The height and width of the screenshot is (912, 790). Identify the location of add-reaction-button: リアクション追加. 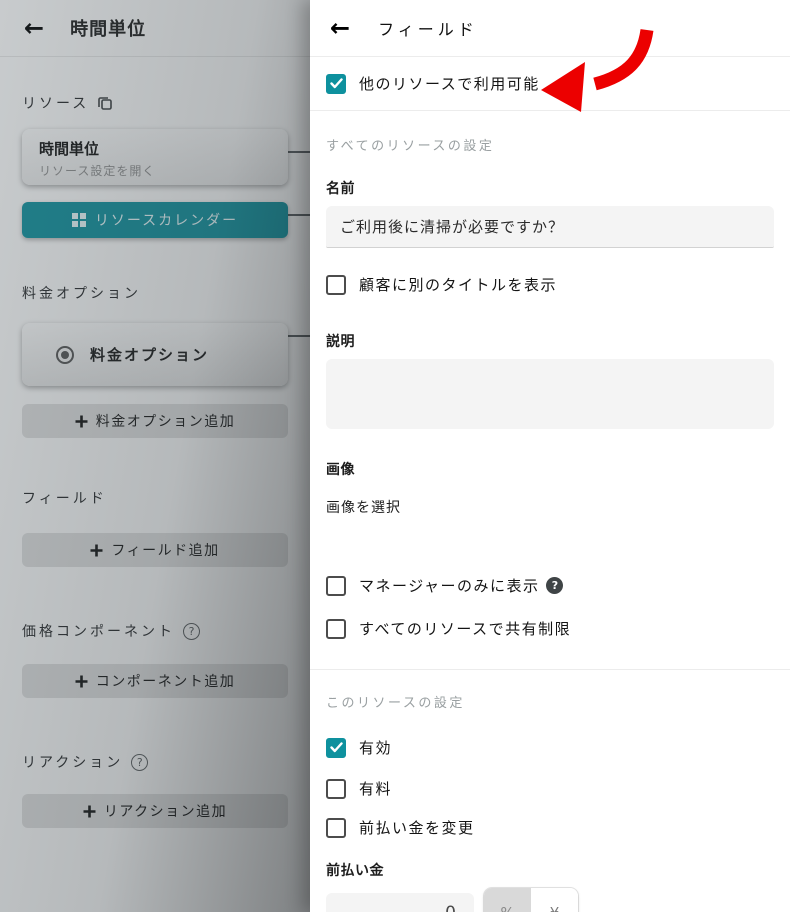
(155, 811).